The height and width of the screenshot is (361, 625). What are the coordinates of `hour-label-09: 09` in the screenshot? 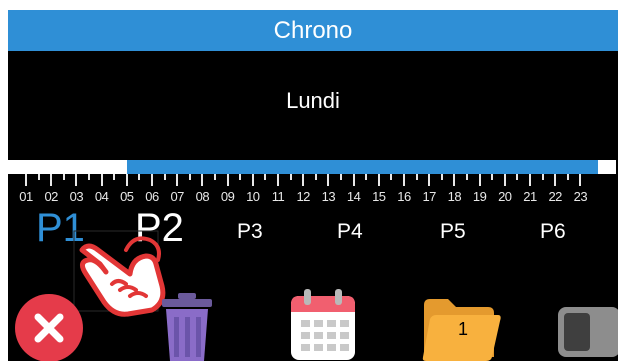 It's located at (227, 196).